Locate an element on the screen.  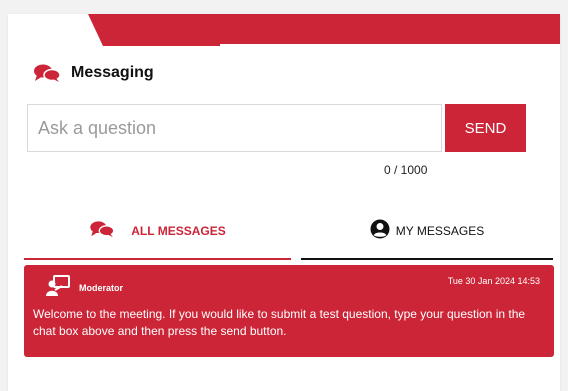
presenter-icon is located at coordinates (58, 286).